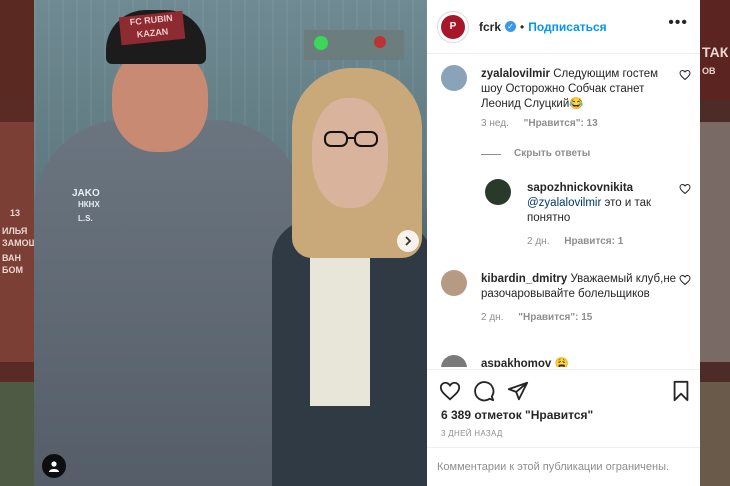 The height and width of the screenshot is (486, 730). Describe the element at coordinates (86, 193) in the screenshot. I see `jacket-brand: JAKO` at that location.